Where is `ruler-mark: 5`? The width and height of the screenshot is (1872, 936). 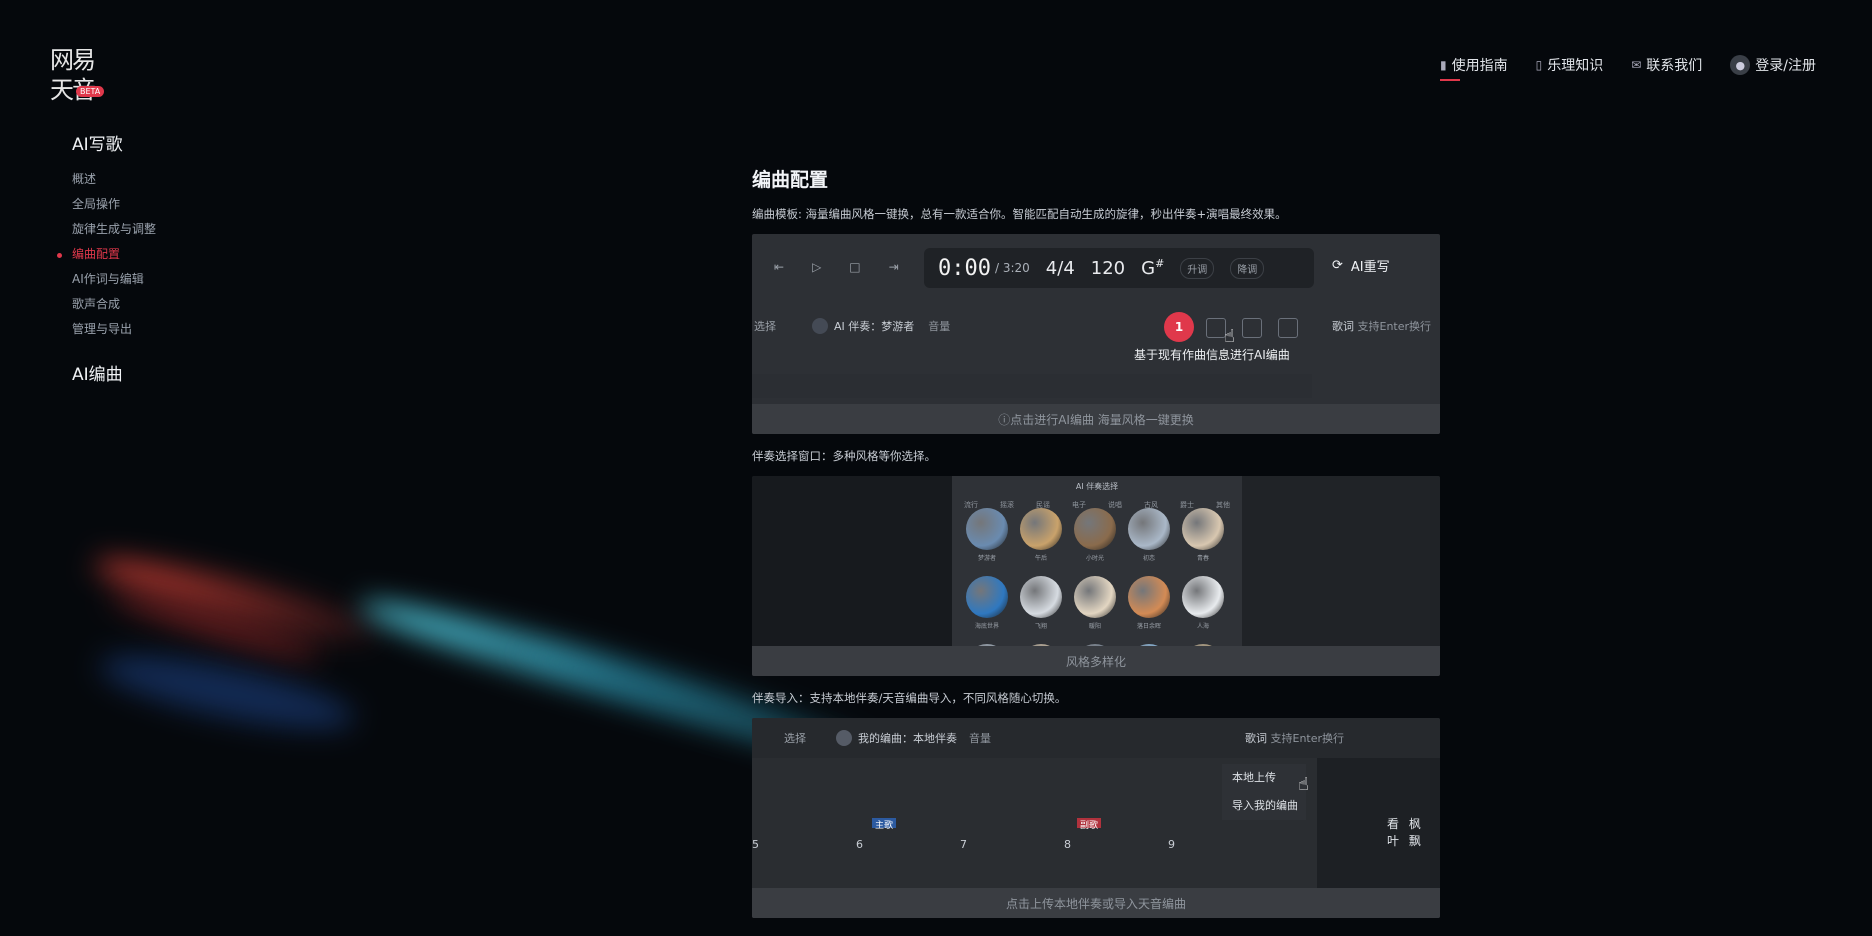 ruler-mark: 5 is located at coordinates (755, 844).